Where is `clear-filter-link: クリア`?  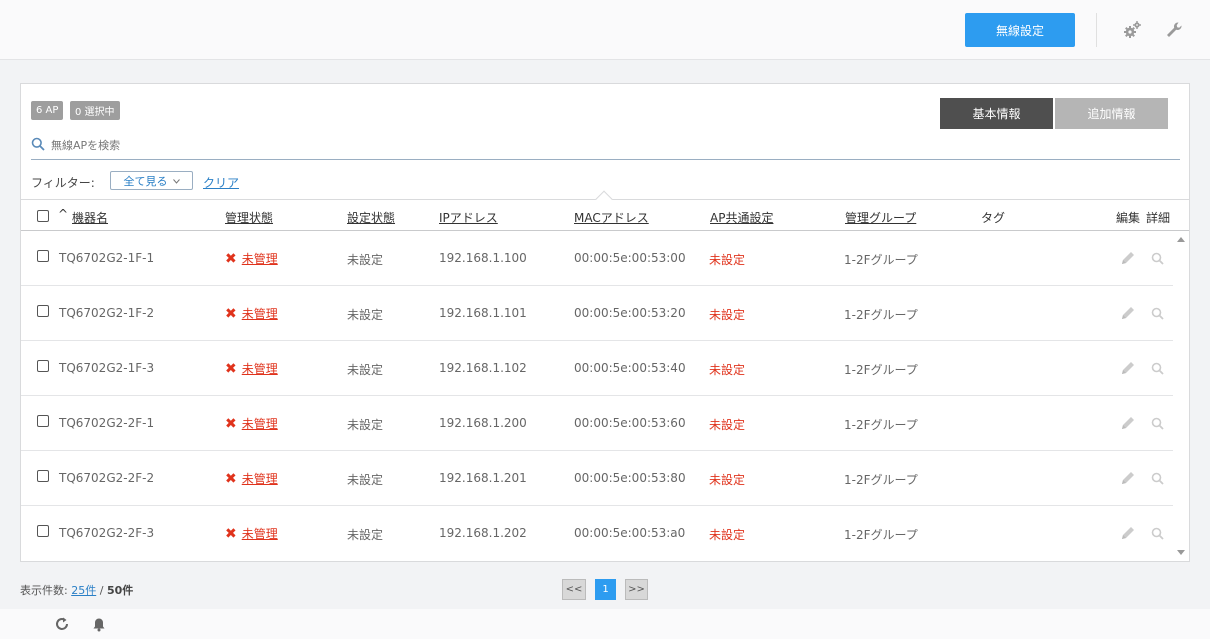
clear-filter-link: クリア is located at coordinates (221, 182).